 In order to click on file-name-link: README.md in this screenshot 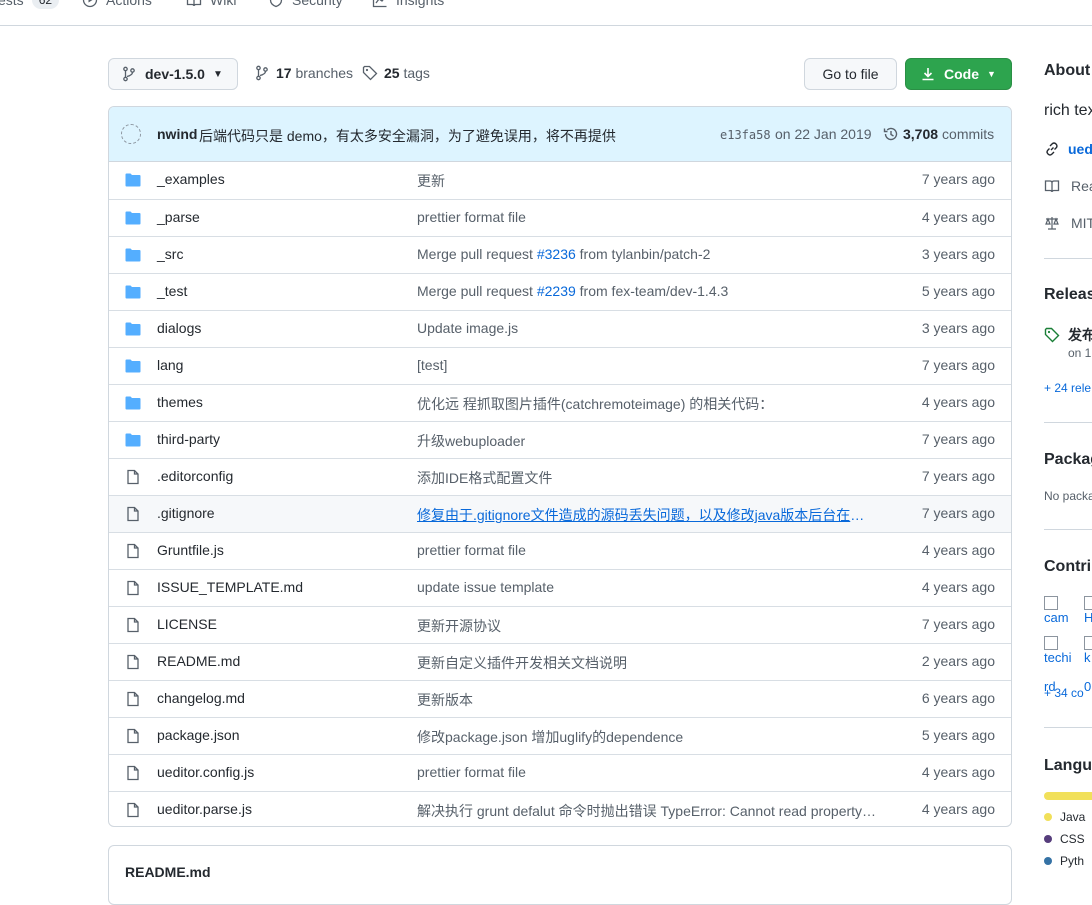, I will do `click(198, 661)`.